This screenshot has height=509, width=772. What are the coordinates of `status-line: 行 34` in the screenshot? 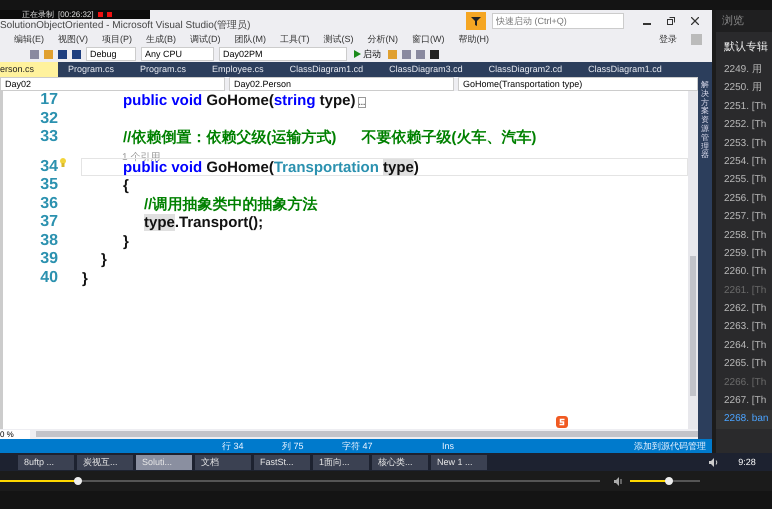 It's located at (233, 446).